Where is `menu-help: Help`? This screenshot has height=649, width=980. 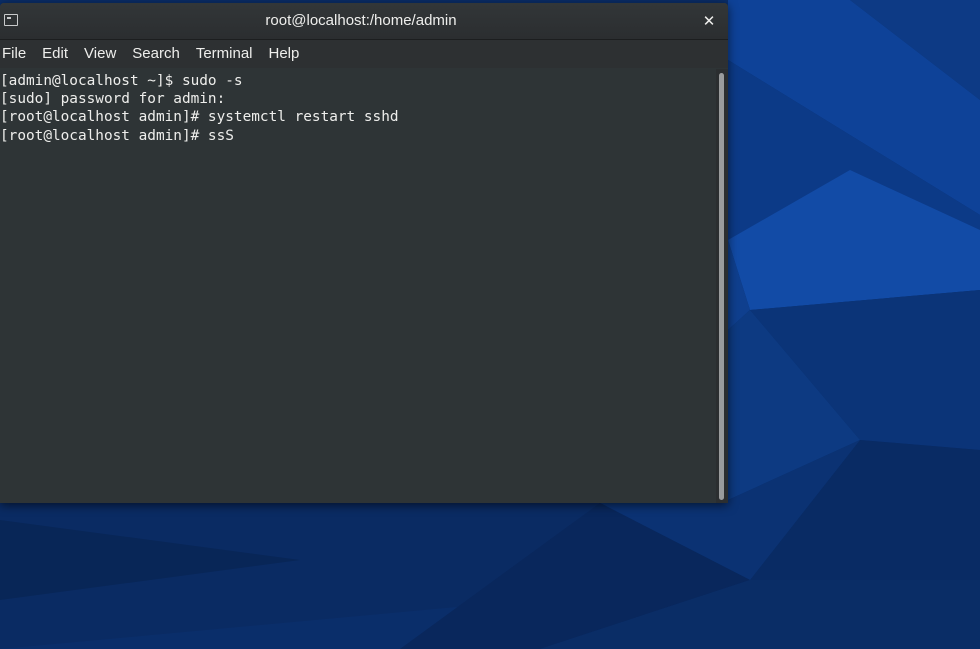
menu-help: Help is located at coordinates (284, 54).